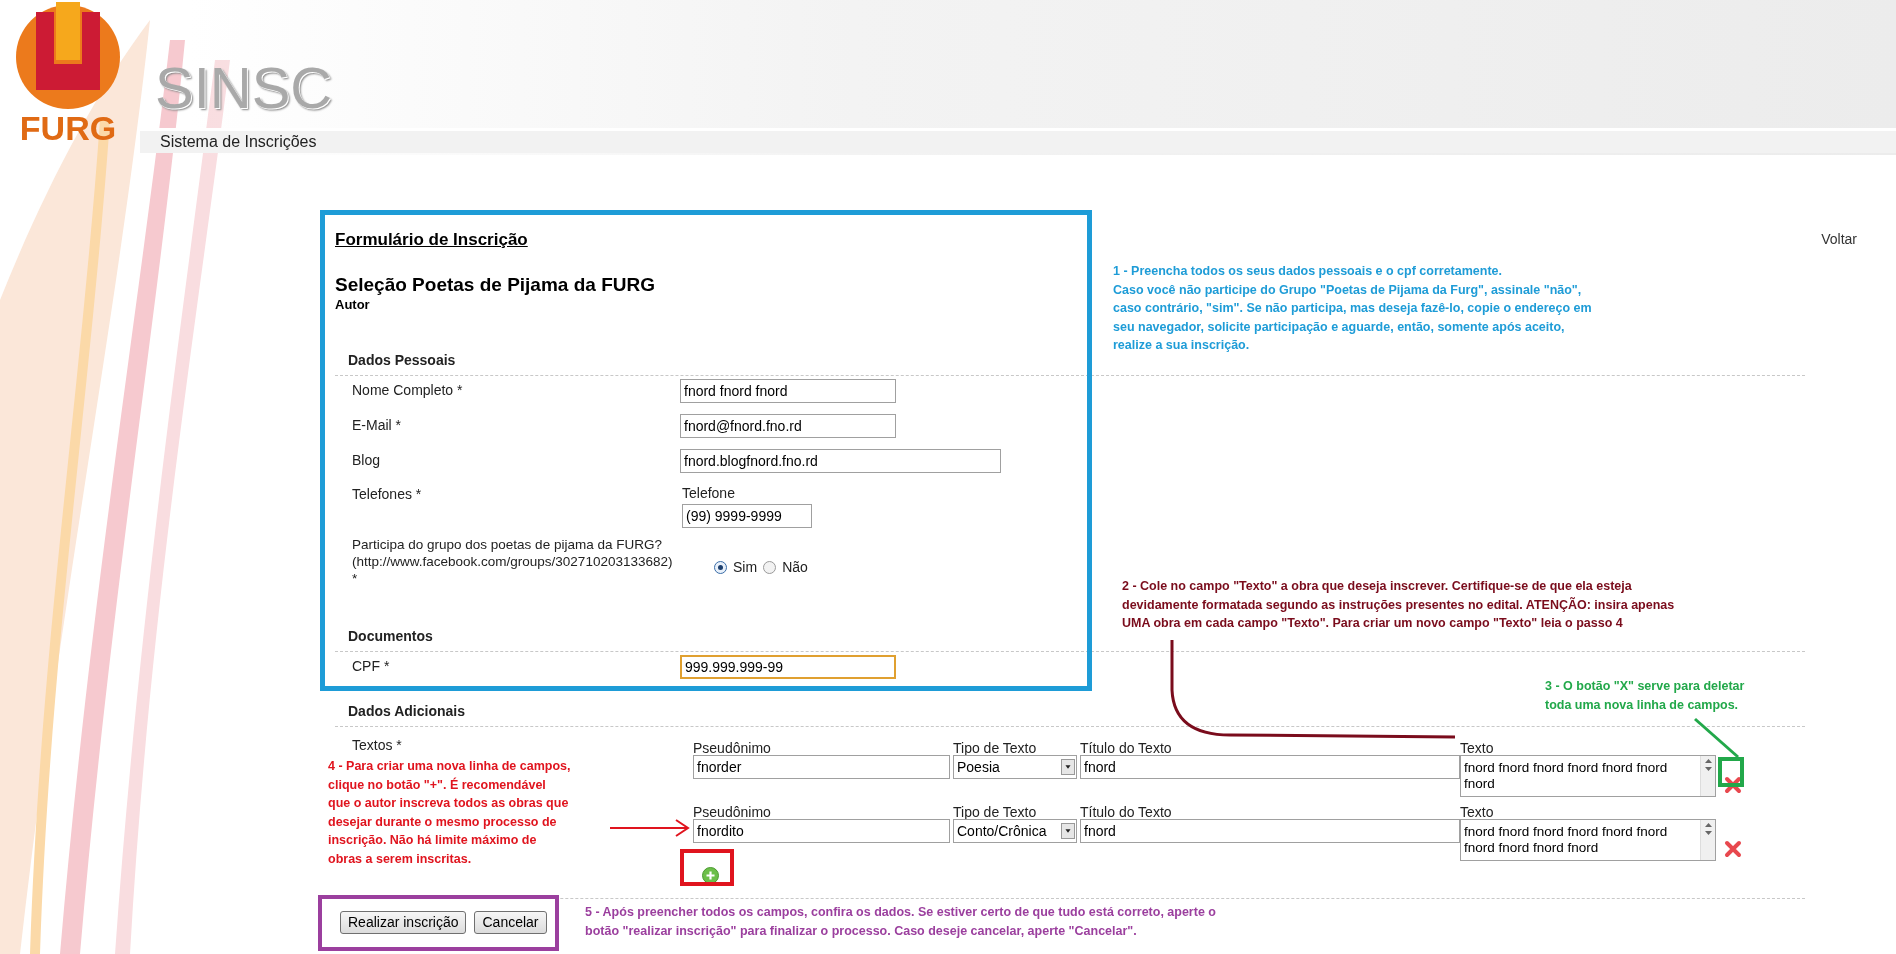 The image size is (1896, 954). I want to click on text-area: fnord fnord fnord fnord fnord fnord fnord, so click(1588, 776).